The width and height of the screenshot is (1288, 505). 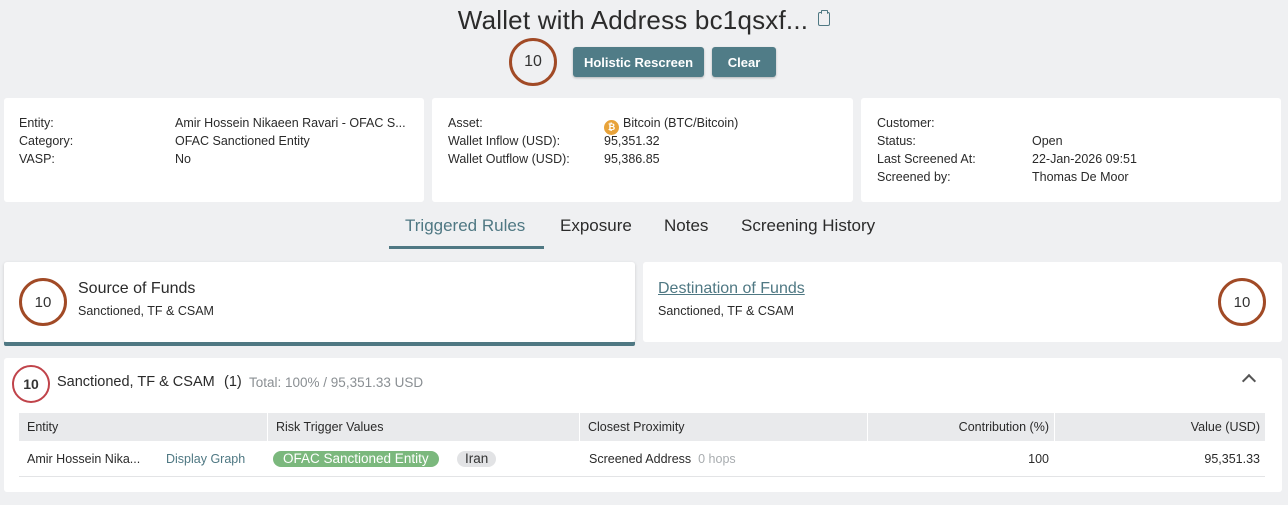 I want to click on column-header-contribution: Contribution (%), so click(x=1004, y=427).